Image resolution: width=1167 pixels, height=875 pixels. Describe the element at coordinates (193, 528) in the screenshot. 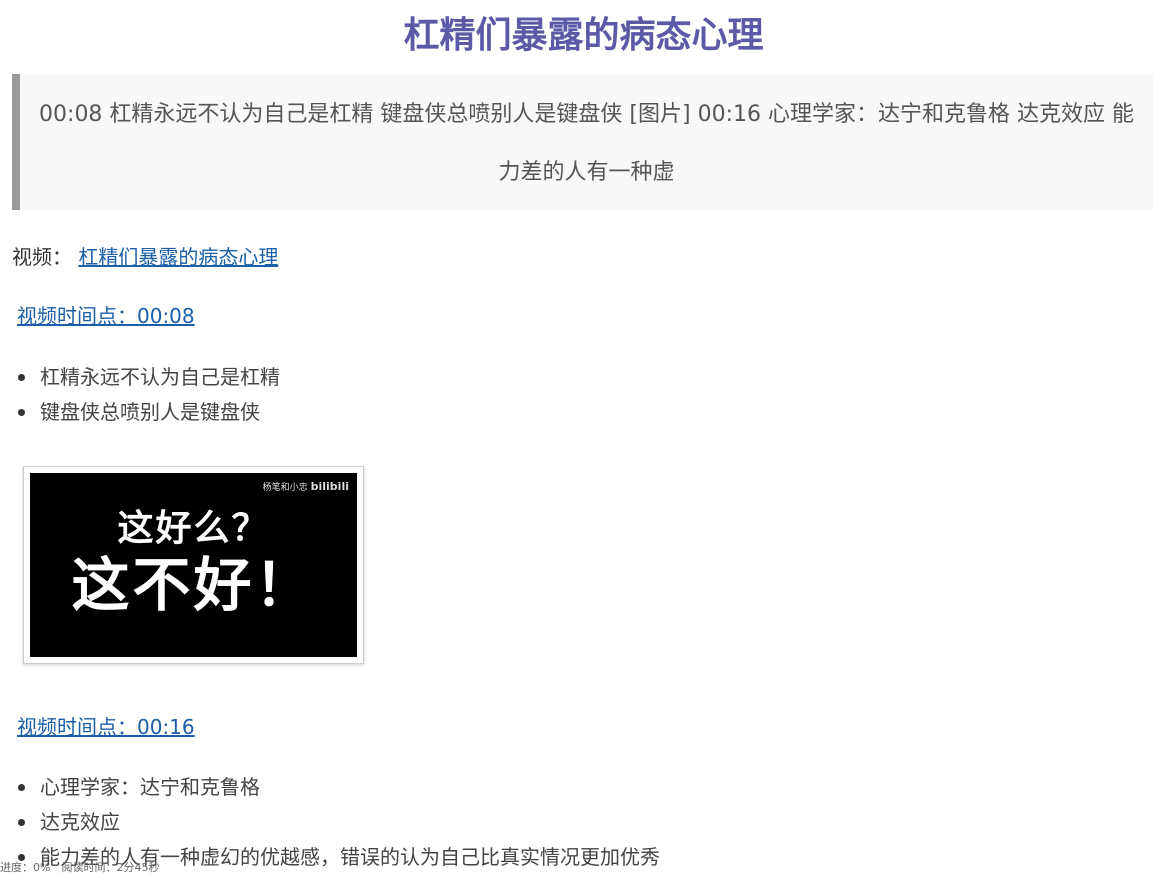

I see `thumbnail-caption-top: 这好么？` at that location.